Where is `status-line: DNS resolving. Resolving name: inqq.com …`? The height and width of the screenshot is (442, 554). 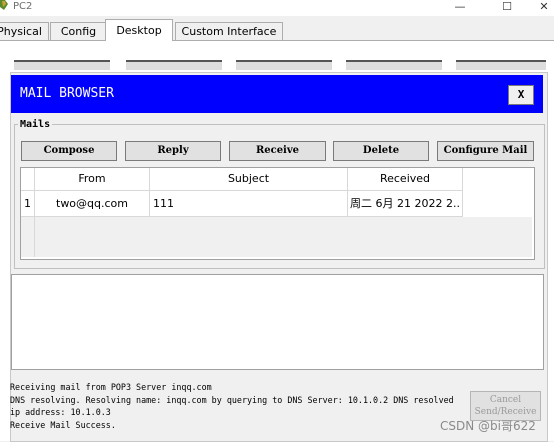 status-line: DNS resolving. Resolving name: inqq.com … is located at coordinates (232, 406).